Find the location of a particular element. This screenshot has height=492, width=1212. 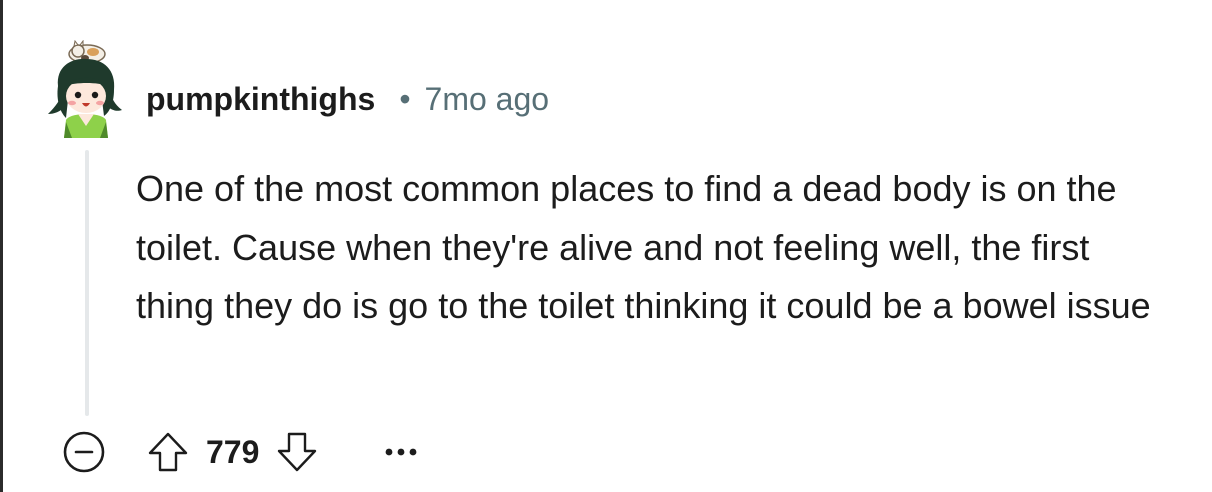

more-options-button is located at coordinates (401, 452).